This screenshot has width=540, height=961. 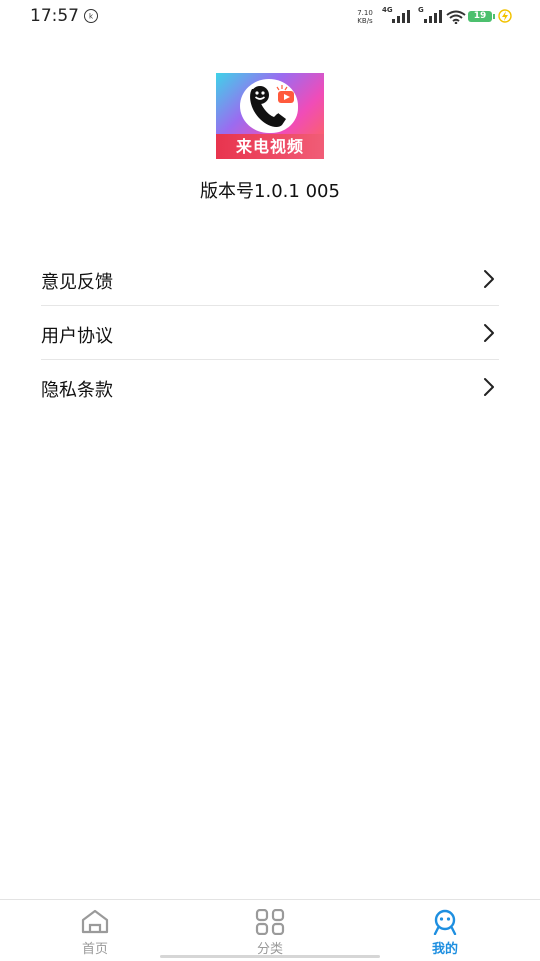 I want to click on menu-item-label: 隐私条款, so click(x=77, y=390).